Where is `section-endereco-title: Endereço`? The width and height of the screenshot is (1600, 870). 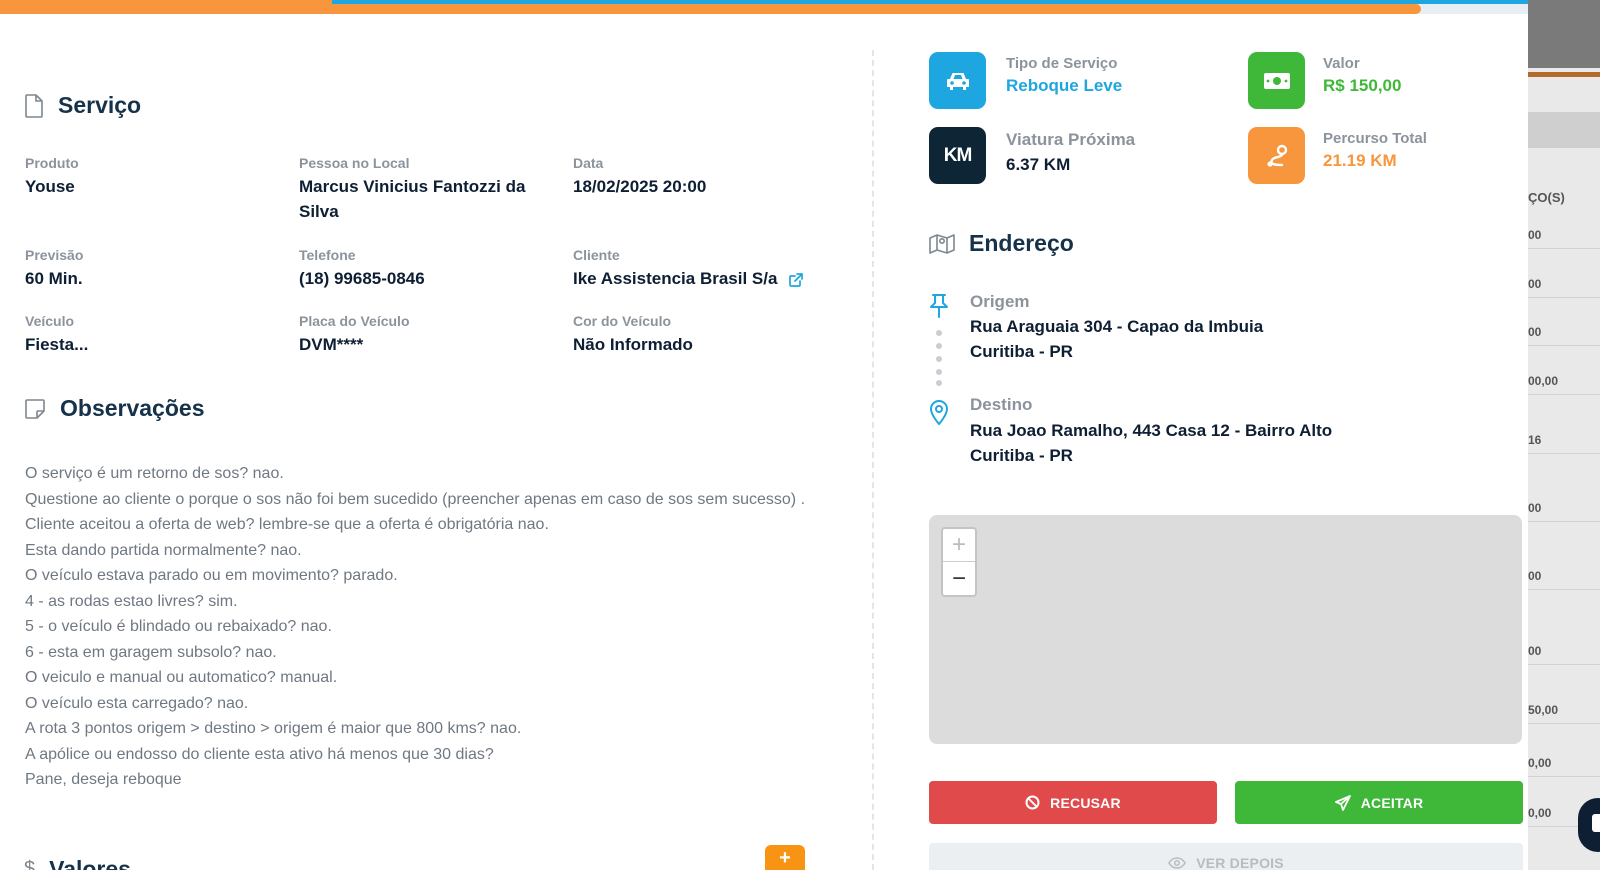 section-endereco-title: Endereço is located at coordinates (1021, 243).